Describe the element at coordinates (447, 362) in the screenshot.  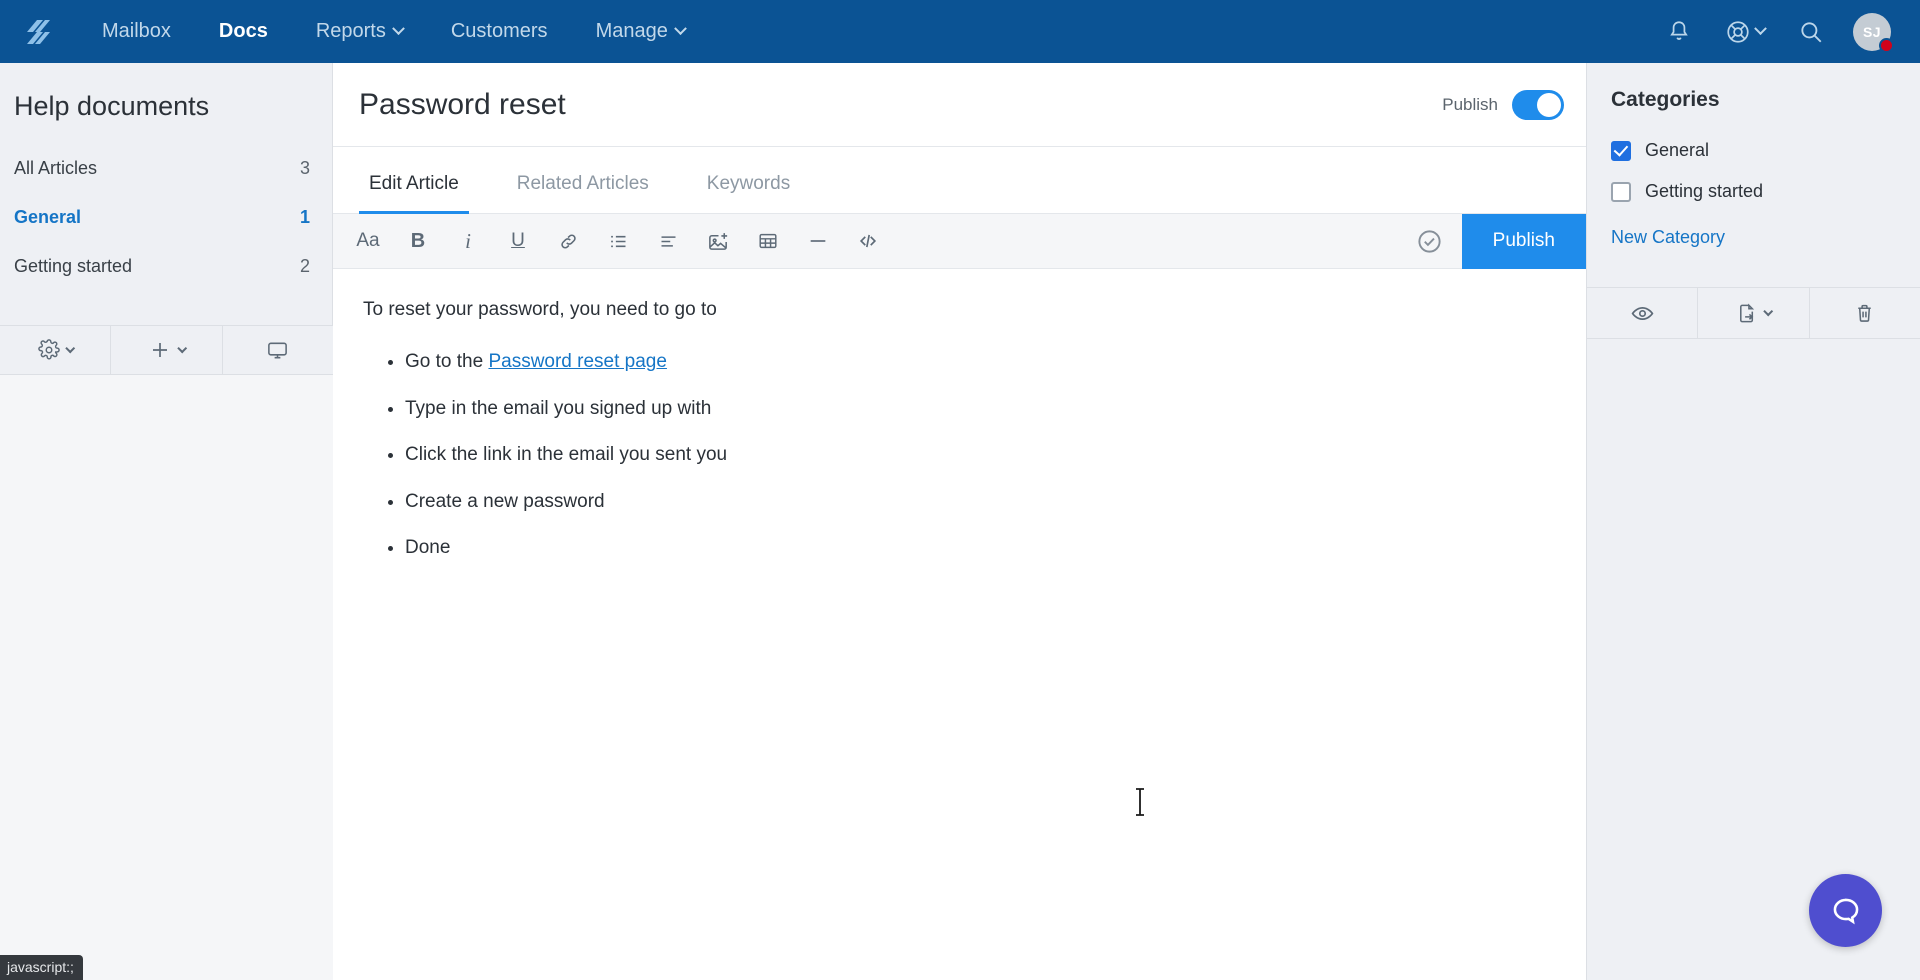
I see `list-item-text: Go to the` at that location.